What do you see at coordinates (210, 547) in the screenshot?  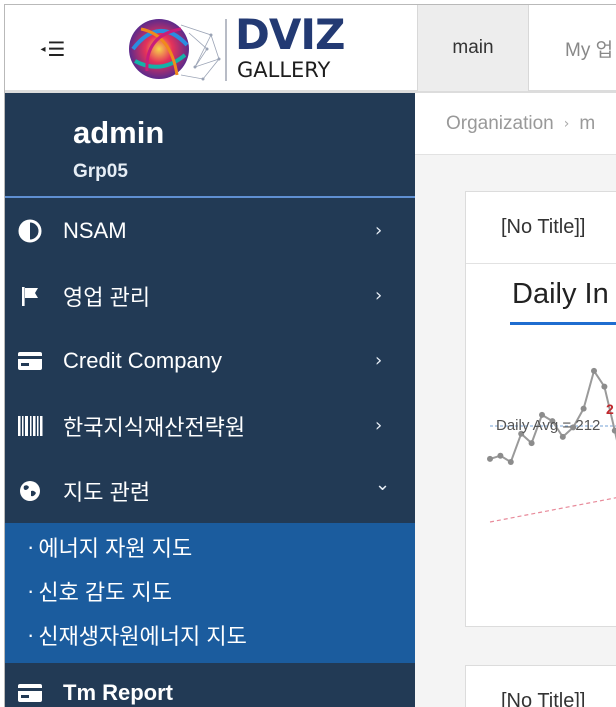 I see `submenu-item-energy-map: · 에너지 자원 지도` at bounding box center [210, 547].